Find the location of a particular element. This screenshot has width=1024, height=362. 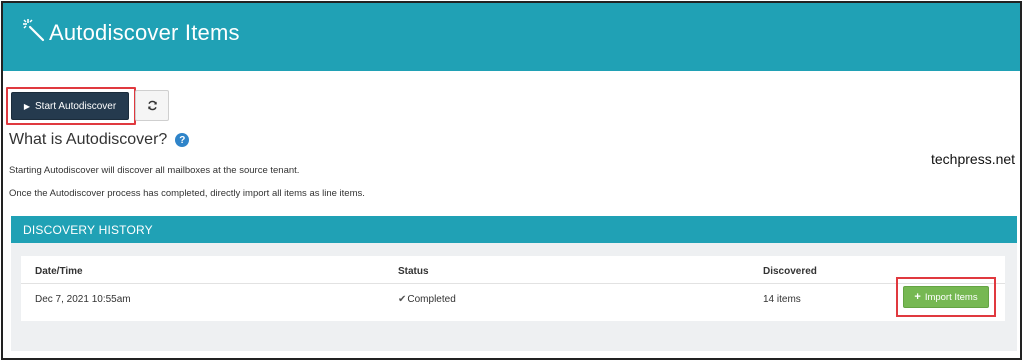

section-title: What is Autodiscover? ? is located at coordinates (99, 140).